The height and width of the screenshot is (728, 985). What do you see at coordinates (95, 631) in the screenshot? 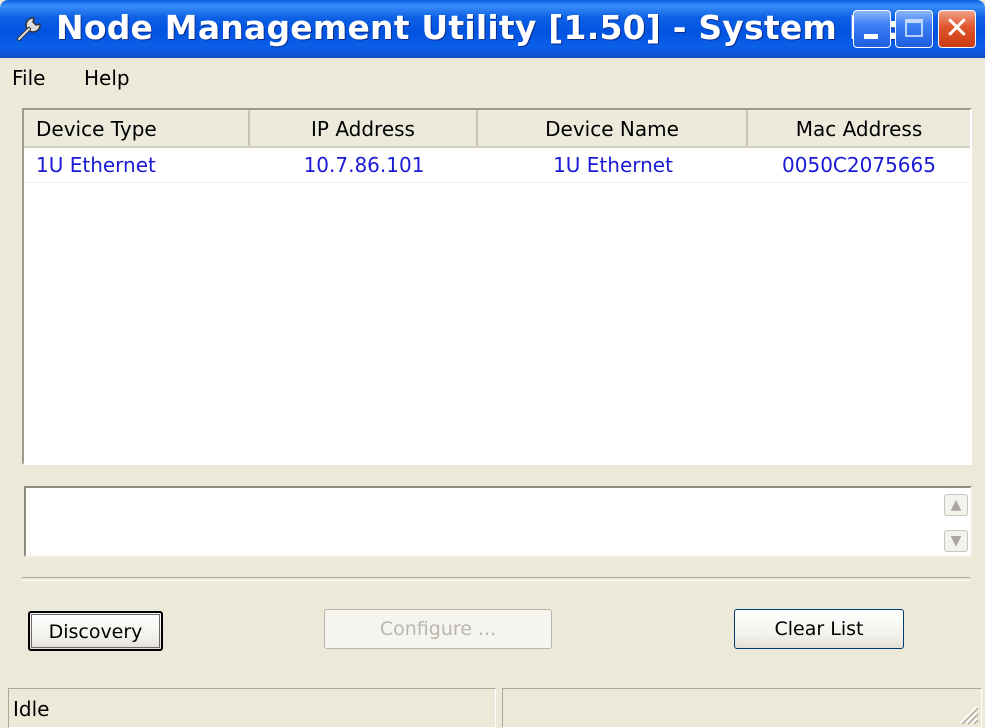
I see `discovery-button: Discovery` at bounding box center [95, 631].